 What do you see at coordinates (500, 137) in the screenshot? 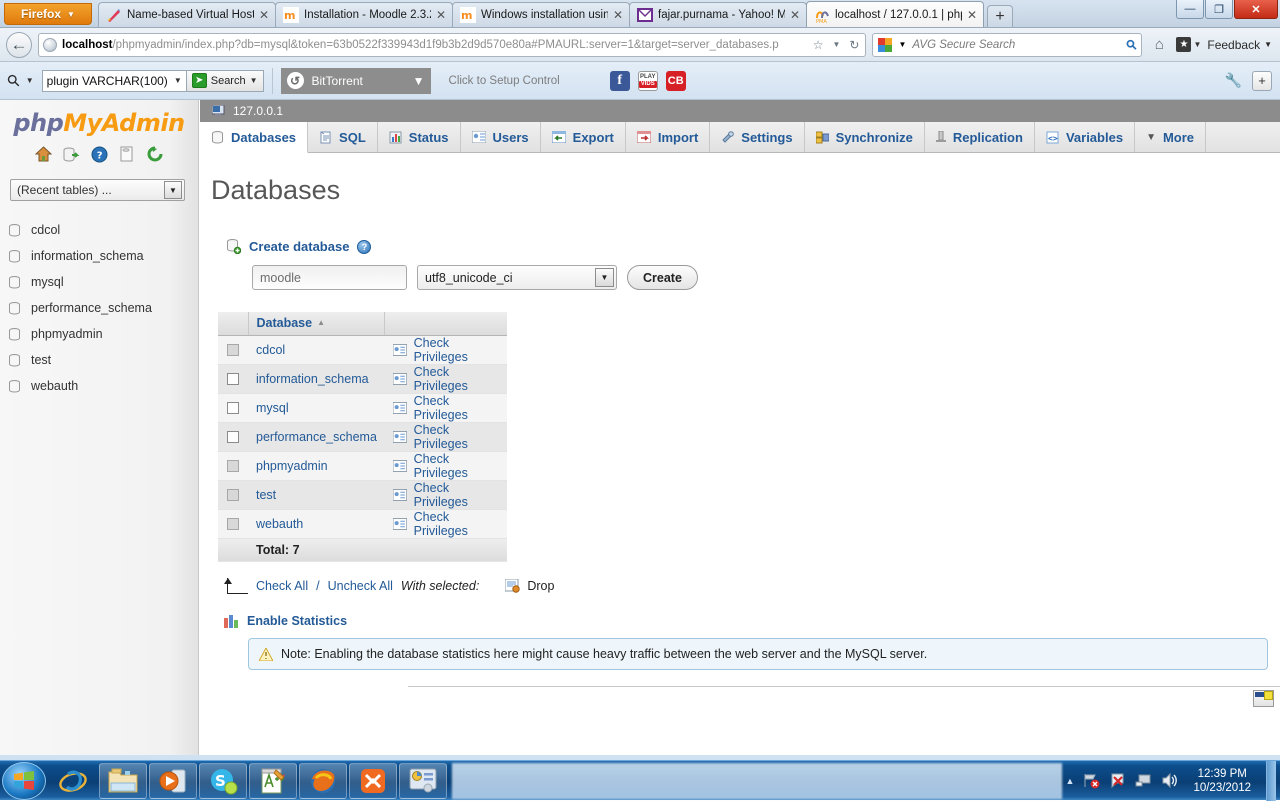
I see `tab-users: Users` at bounding box center [500, 137].